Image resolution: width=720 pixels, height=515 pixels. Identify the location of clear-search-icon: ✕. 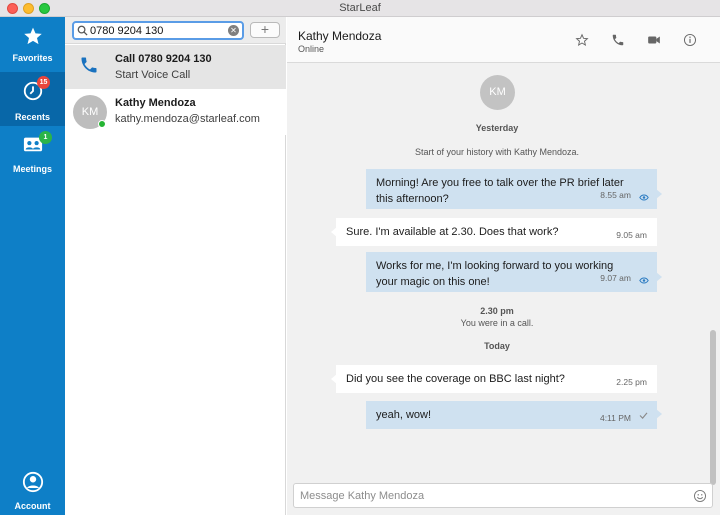
(233, 30).